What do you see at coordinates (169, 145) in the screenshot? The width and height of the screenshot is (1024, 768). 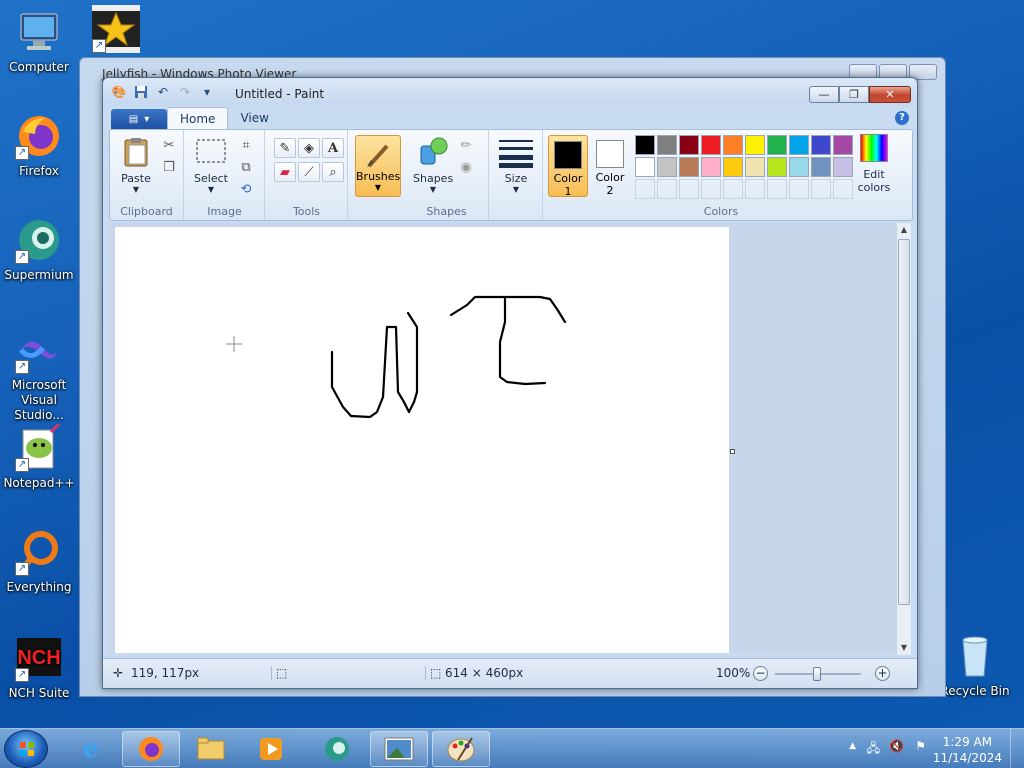 I see `cut-icon: ✂` at bounding box center [169, 145].